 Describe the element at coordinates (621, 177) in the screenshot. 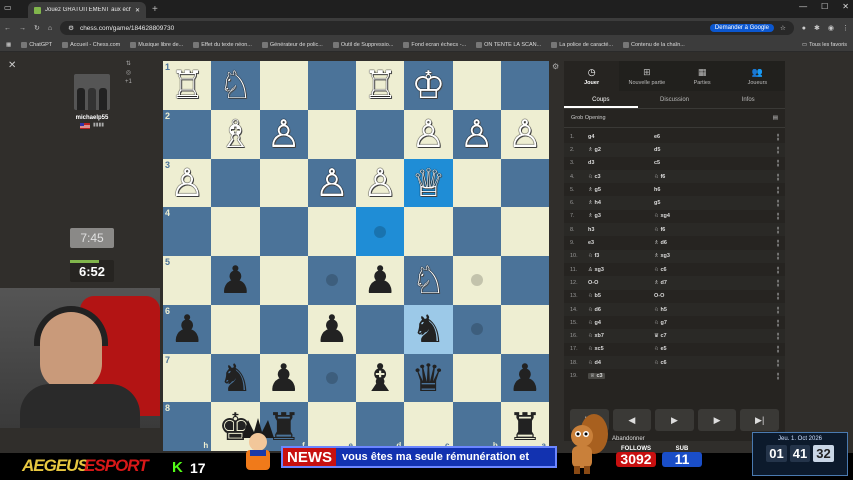

I see `white-move: ♘ c3` at that location.